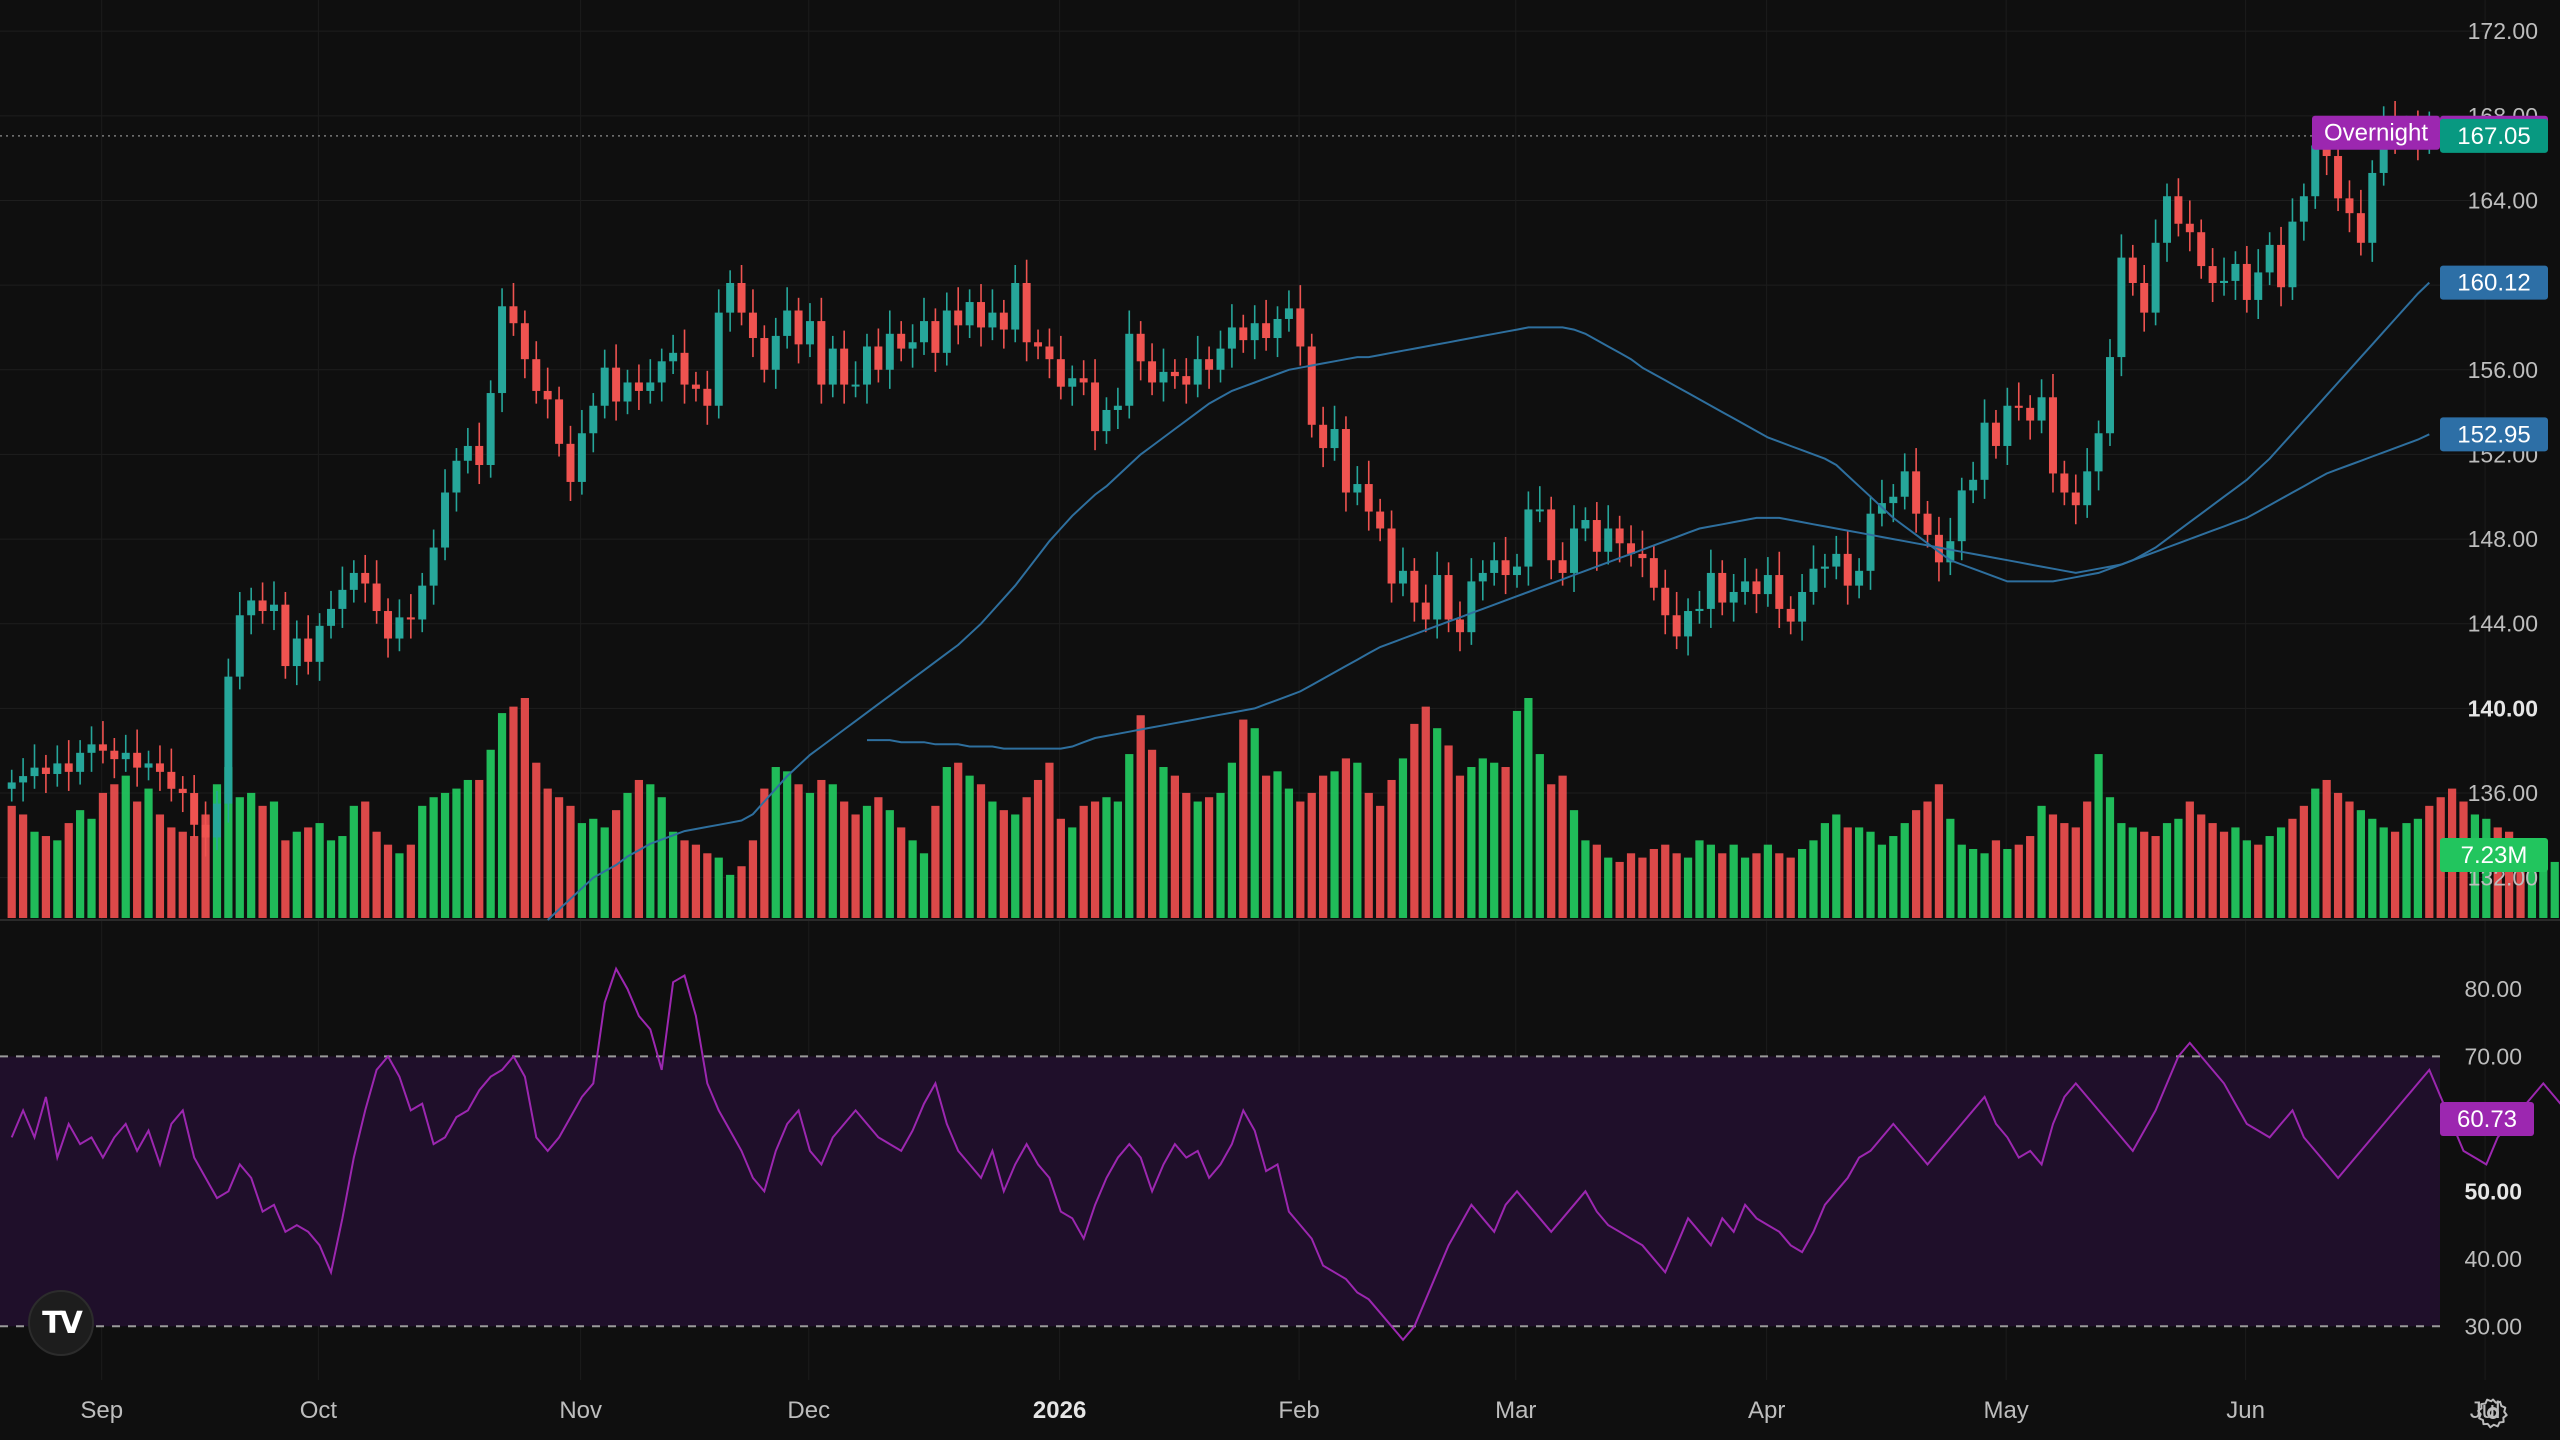 This screenshot has width=2560, height=1440. What do you see at coordinates (2245, 1410) in the screenshot?
I see `time-tick-label: Jun` at bounding box center [2245, 1410].